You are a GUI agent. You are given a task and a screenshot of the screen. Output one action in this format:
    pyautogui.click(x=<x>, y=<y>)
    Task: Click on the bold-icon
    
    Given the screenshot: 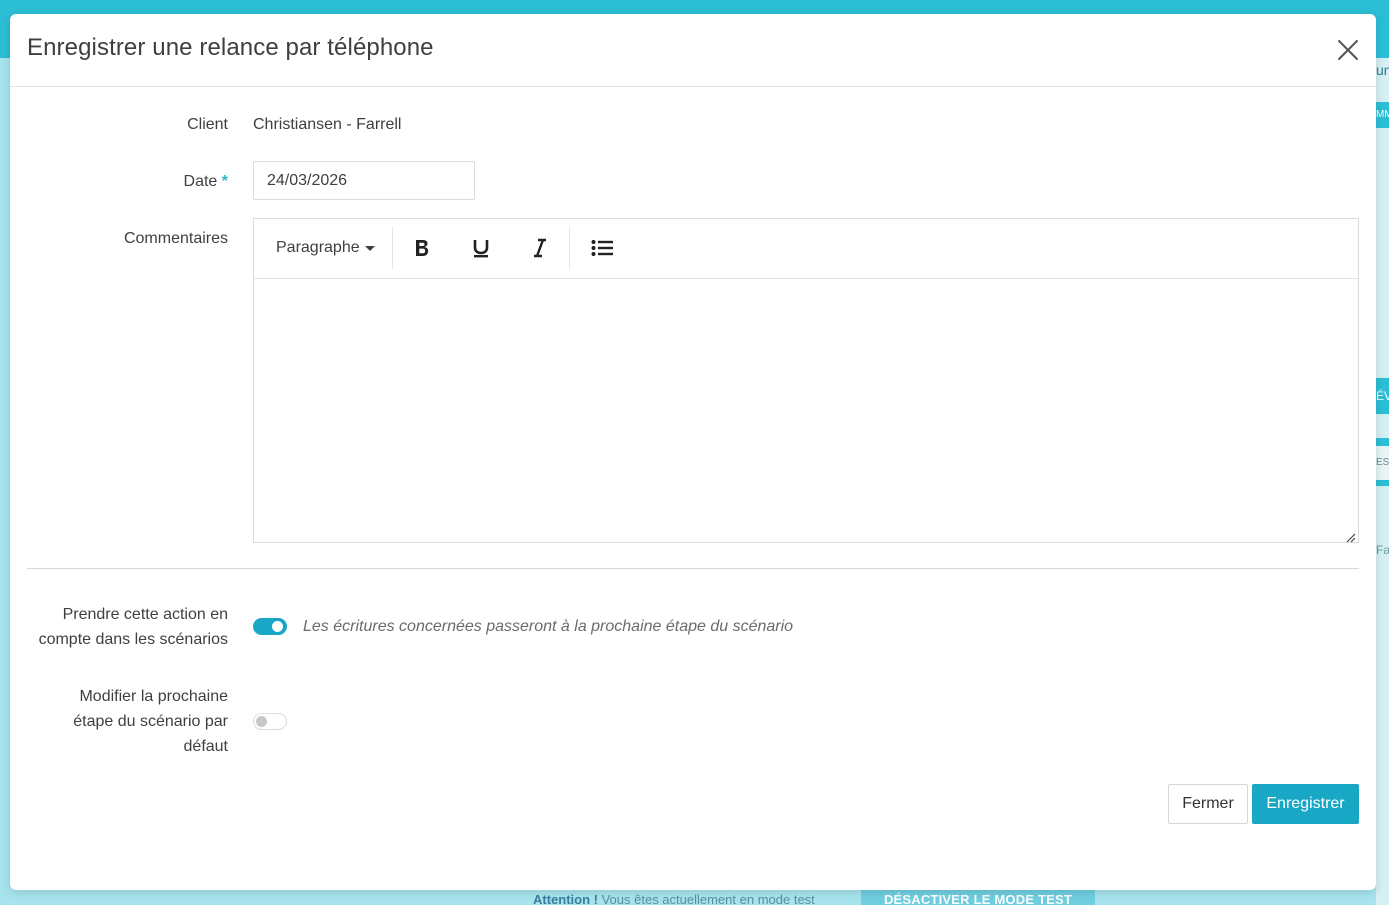 What is the action you would take?
    pyautogui.click(x=422, y=248)
    